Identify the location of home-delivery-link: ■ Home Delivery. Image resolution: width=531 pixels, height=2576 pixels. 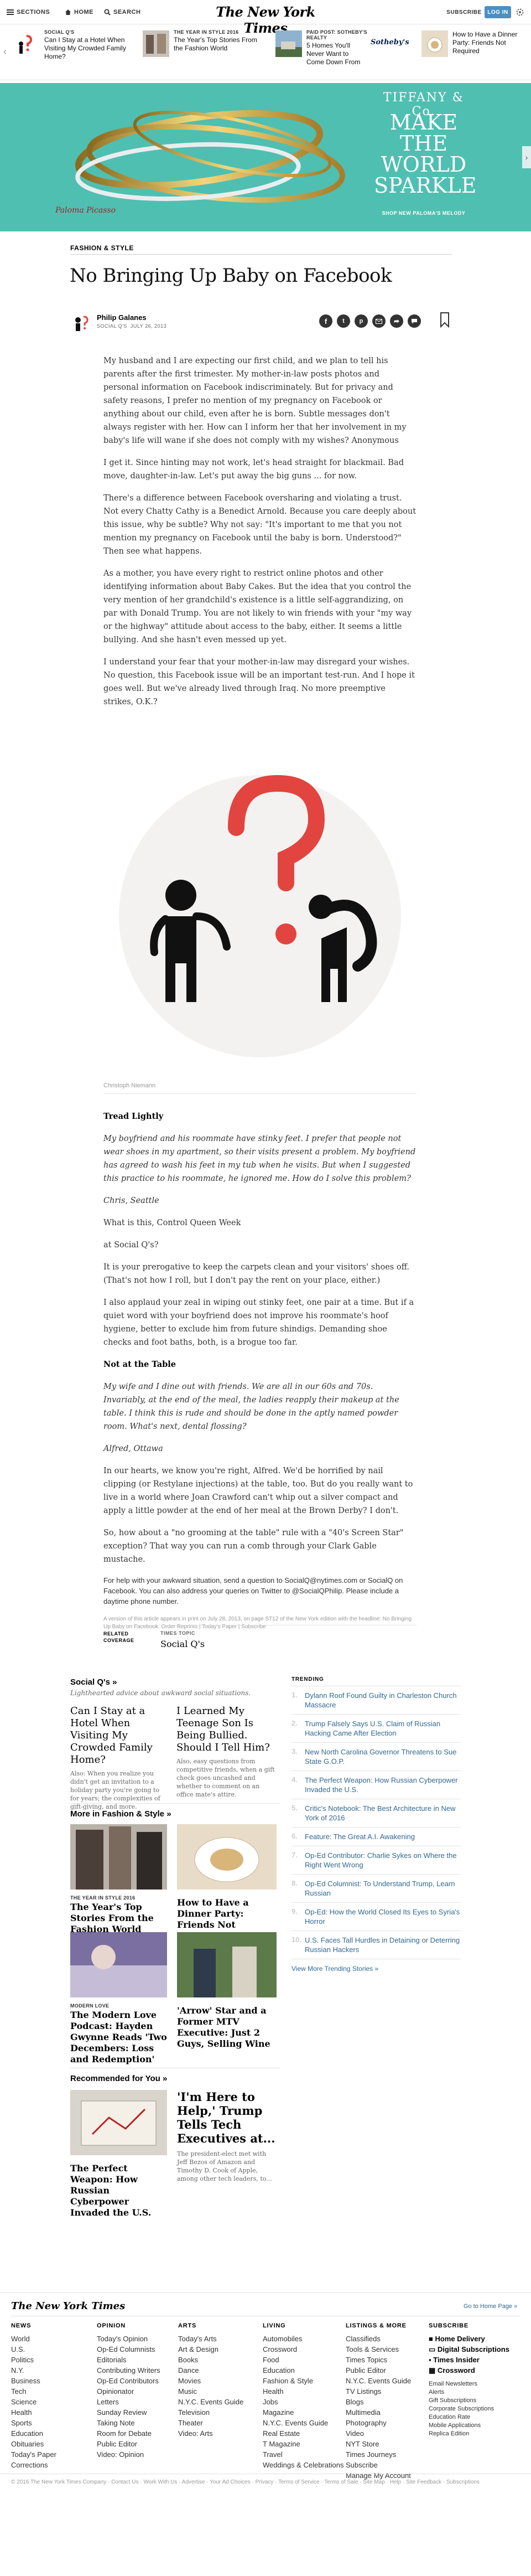
(469, 2339).